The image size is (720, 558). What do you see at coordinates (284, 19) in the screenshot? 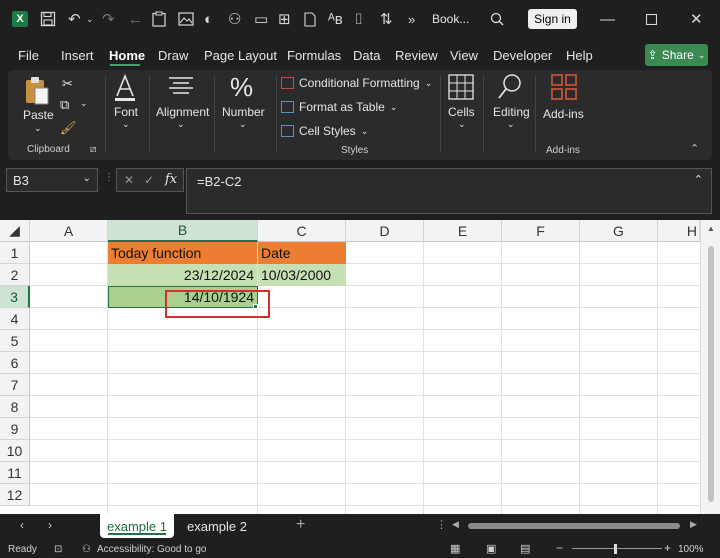
I see `table-icon: ⊞` at bounding box center [284, 19].